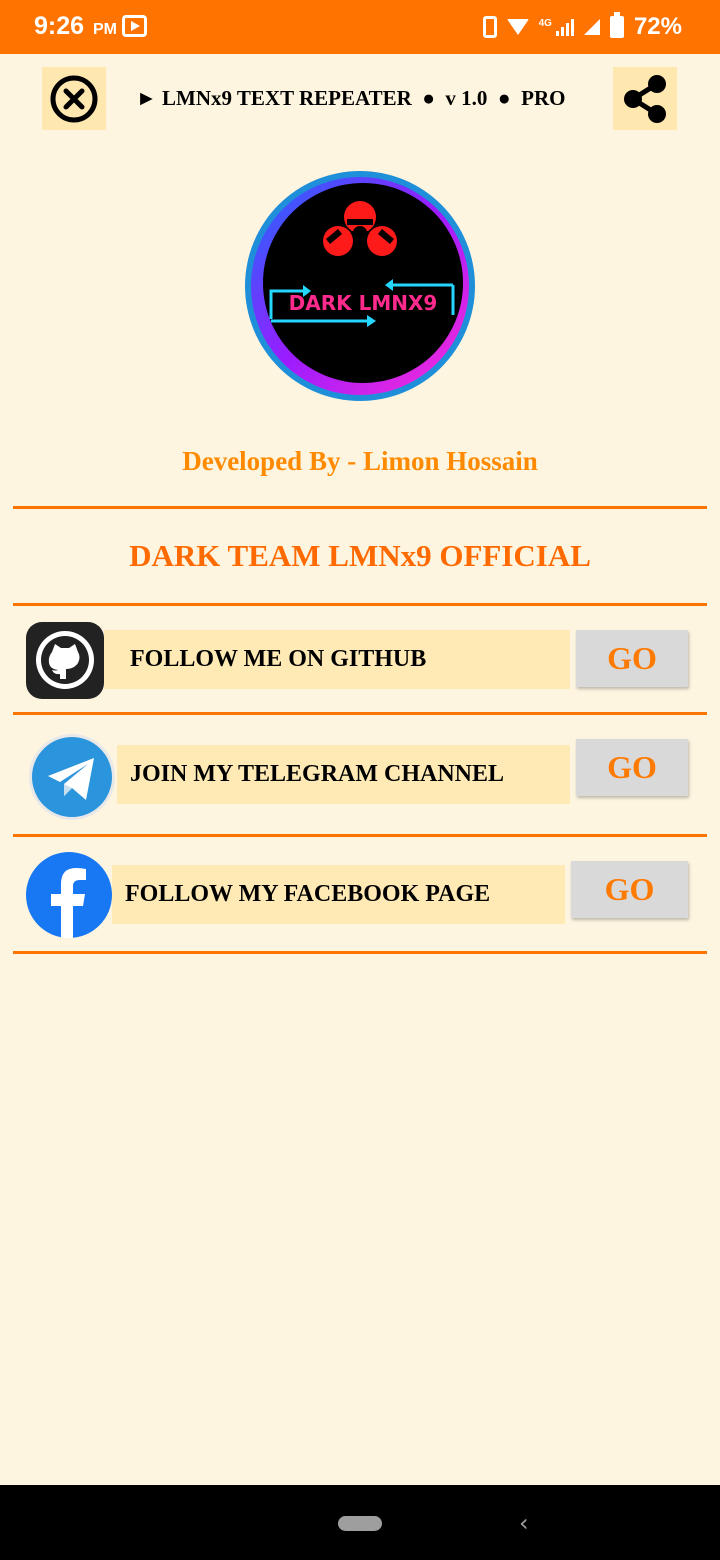  I want to click on status-time-ampm: PM, so click(105, 29).